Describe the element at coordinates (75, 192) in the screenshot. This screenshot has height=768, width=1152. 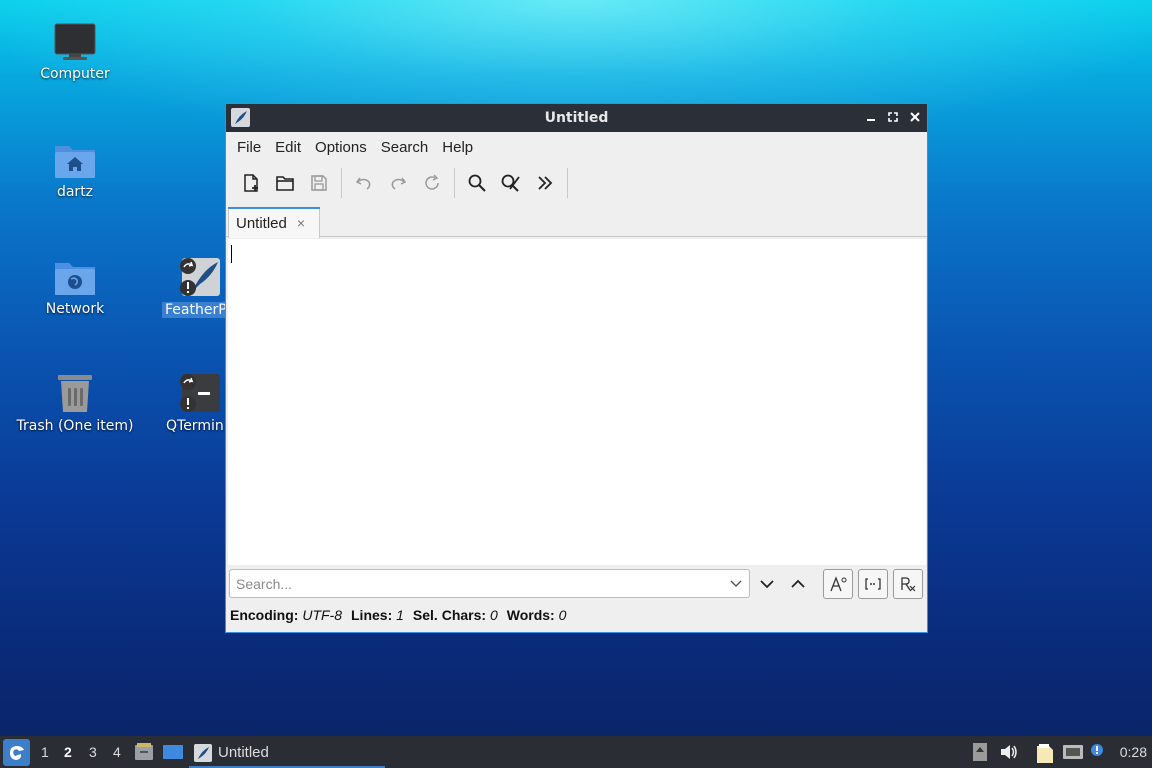
I see `desktop-icon-label: dartz` at that location.